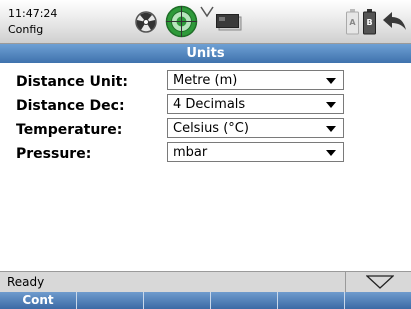 The image size is (411, 309). Describe the element at coordinates (72, 82) in the screenshot. I see `distance-unit-label: Distance Unit:` at that location.